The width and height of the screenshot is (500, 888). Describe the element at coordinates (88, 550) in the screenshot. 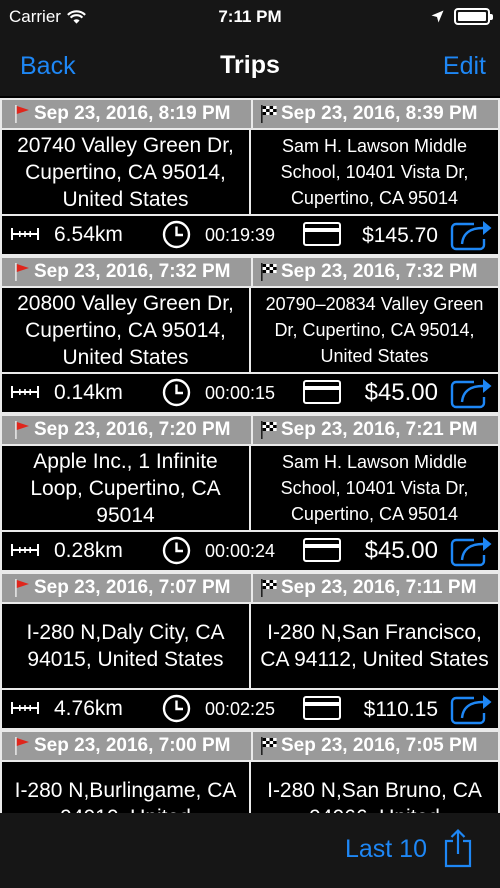

I see `trip-distance: 0.28km` at that location.